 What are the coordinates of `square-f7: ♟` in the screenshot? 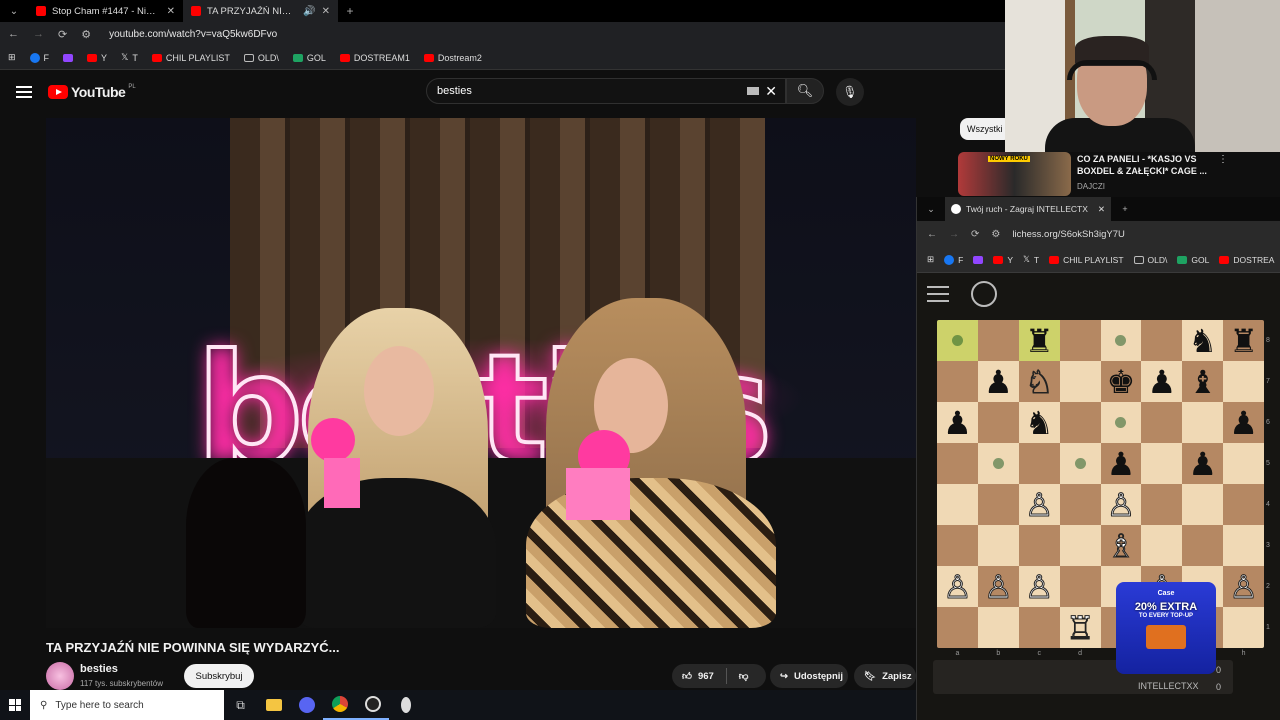 It's located at (1162, 381).